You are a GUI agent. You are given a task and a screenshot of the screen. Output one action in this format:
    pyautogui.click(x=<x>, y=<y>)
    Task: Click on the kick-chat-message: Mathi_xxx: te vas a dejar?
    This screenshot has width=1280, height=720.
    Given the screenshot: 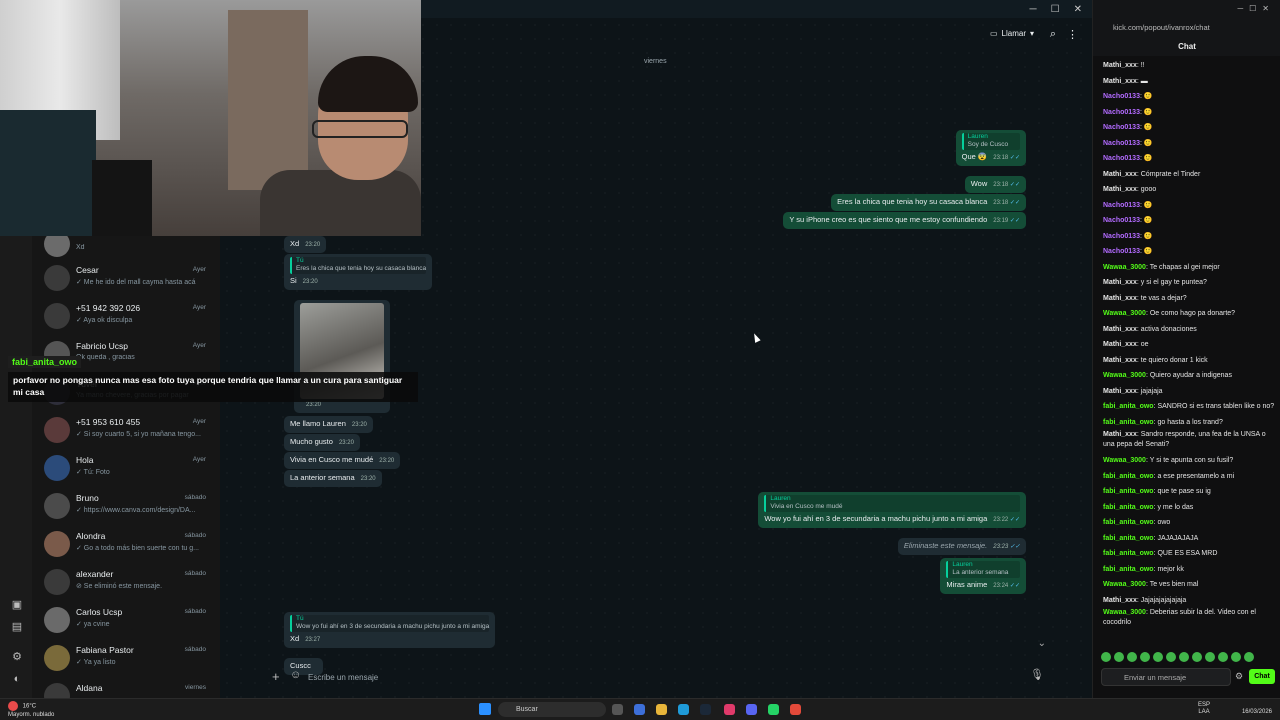 What is the action you would take?
    pyautogui.click(x=1189, y=299)
    